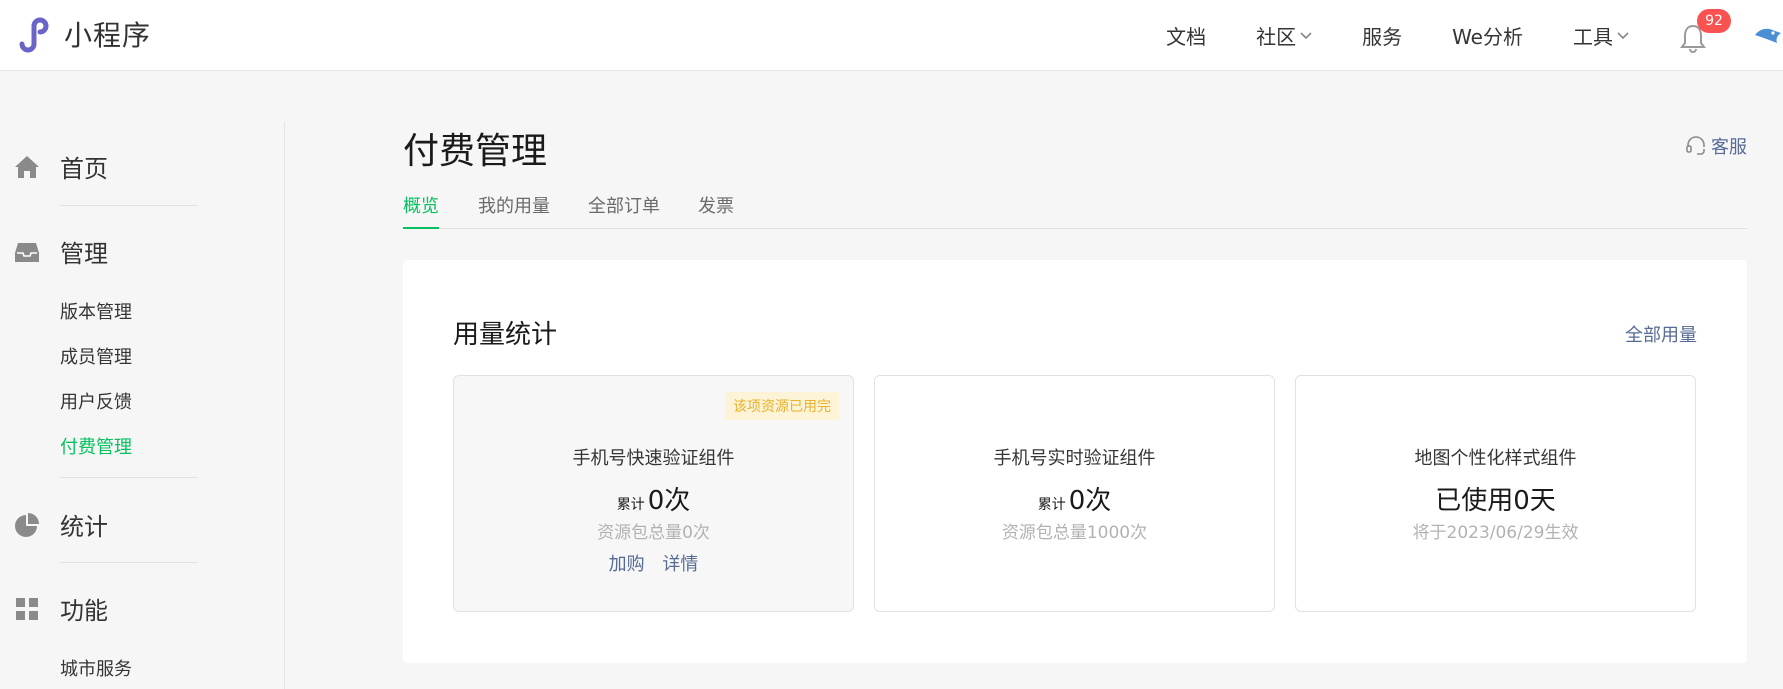 The height and width of the screenshot is (689, 1783). Describe the element at coordinates (505, 335) in the screenshot. I see `usage-section-title: 用量统计` at that location.